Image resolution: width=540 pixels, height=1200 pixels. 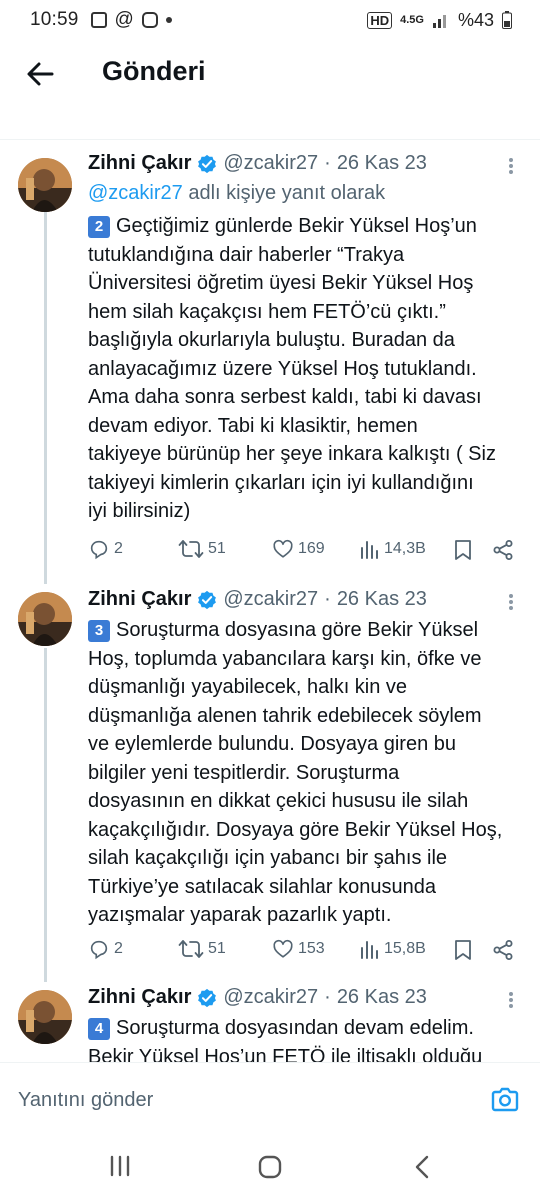 What do you see at coordinates (139, 511) in the screenshot?
I see `tweet-line: iyi bilirsiniz)` at bounding box center [139, 511].